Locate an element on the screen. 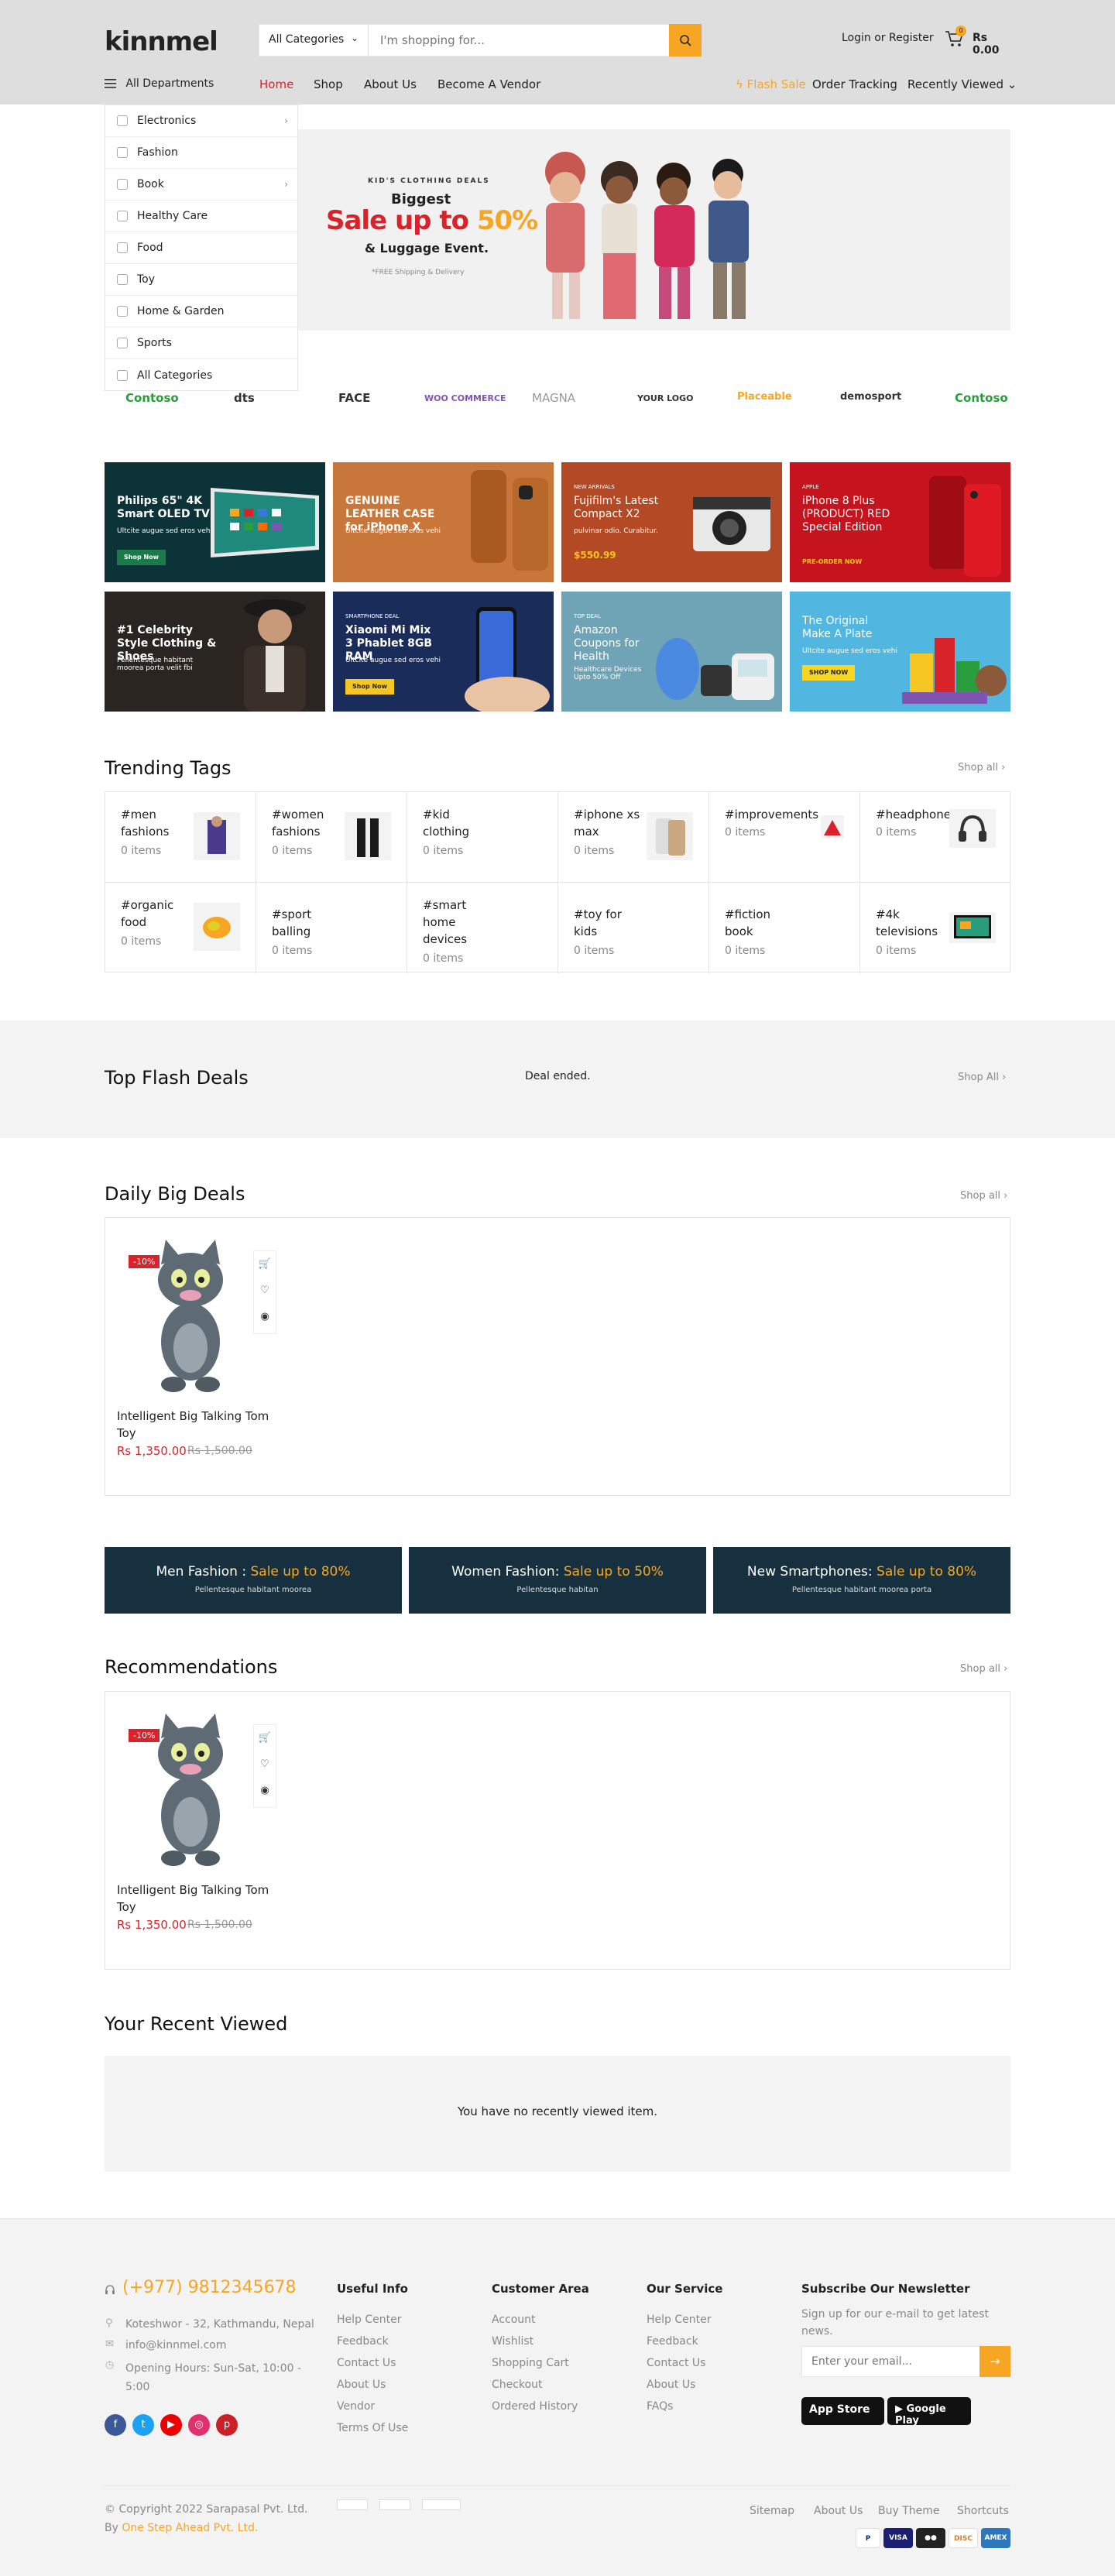  tag-card: #improvements 0 items is located at coordinates (784, 837).